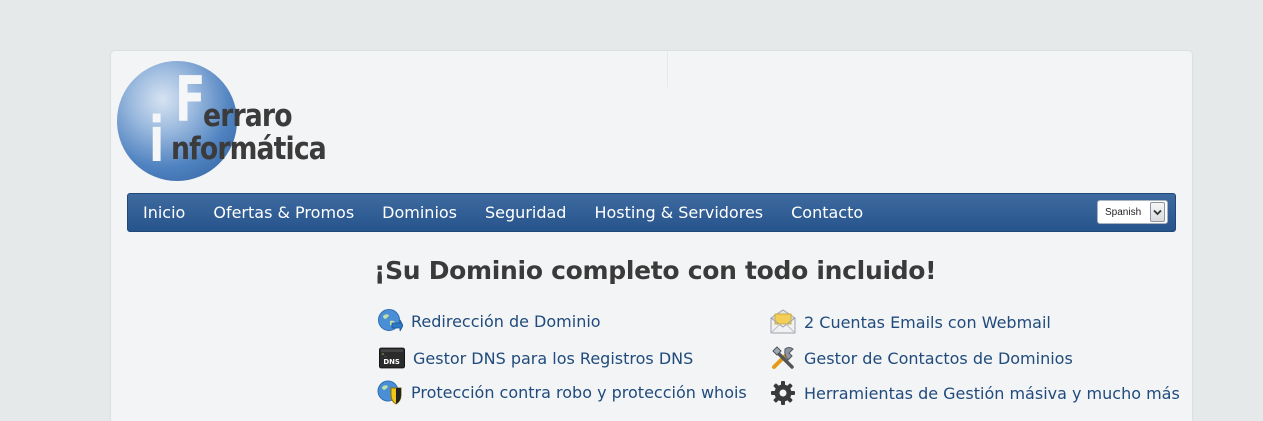 The height and width of the screenshot is (421, 1263). I want to click on header-divider, so click(667, 69).